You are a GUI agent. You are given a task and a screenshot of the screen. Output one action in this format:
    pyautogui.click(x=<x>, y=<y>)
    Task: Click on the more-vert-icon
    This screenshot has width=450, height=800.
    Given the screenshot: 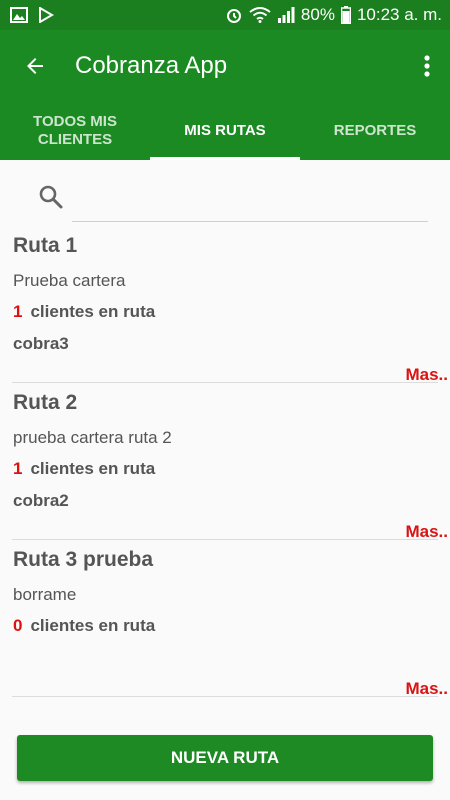 What is the action you would take?
    pyautogui.click(x=427, y=66)
    